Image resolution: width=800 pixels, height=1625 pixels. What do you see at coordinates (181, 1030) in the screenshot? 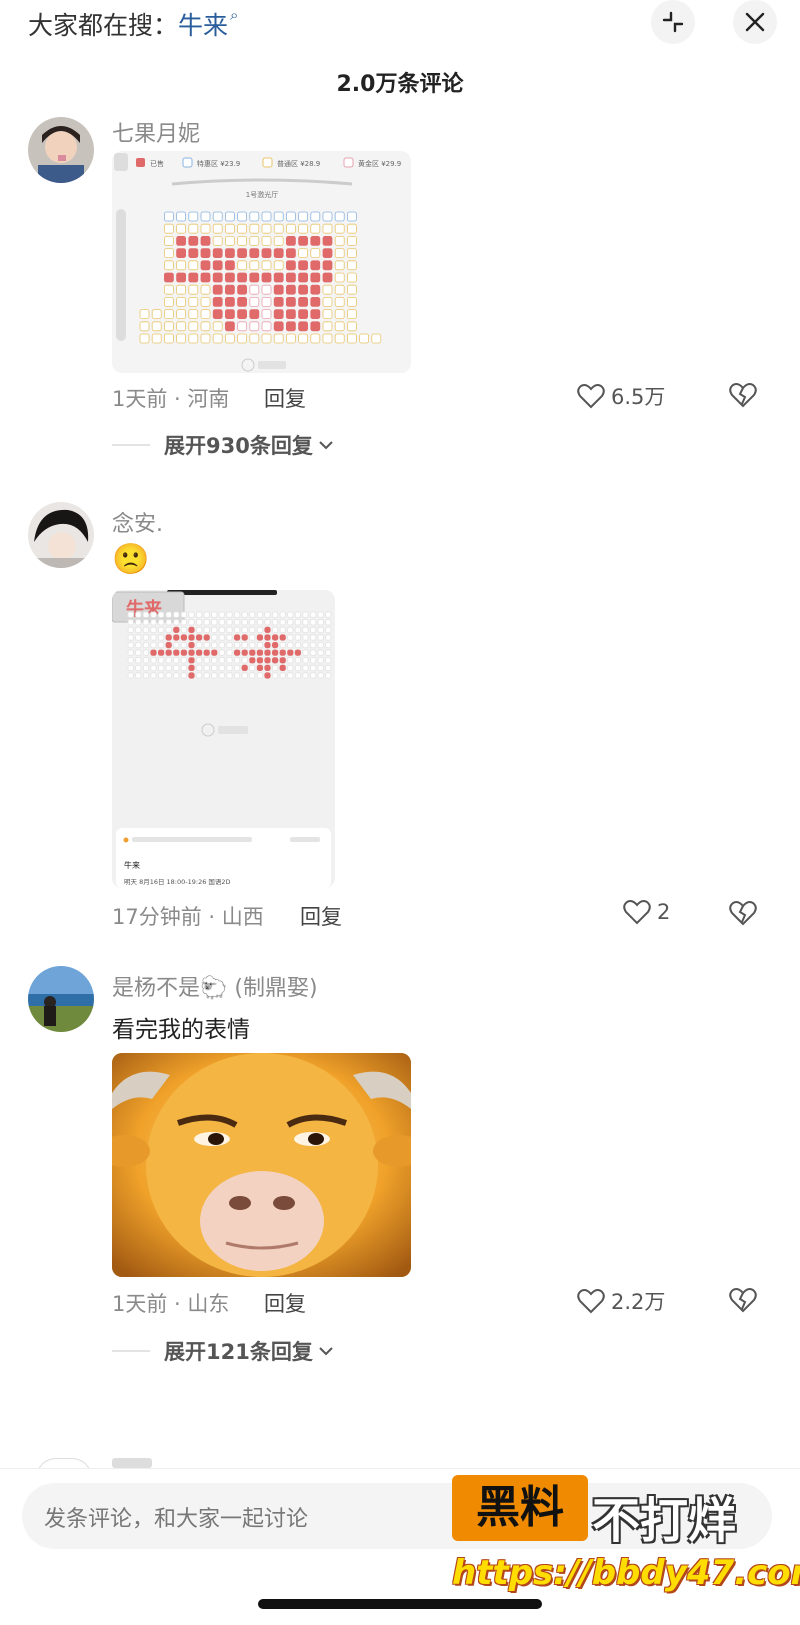
I see `comment-text: 看完我的表情` at bounding box center [181, 1030].